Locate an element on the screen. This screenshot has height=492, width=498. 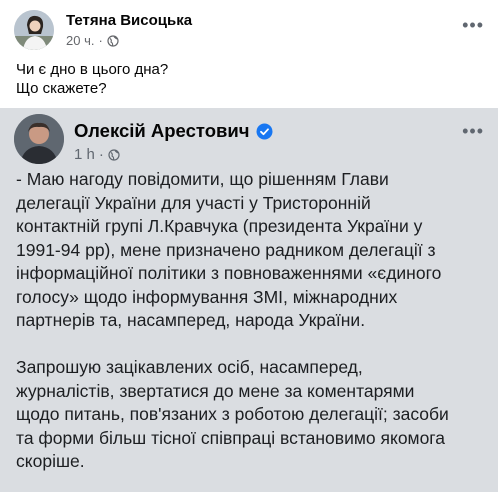
paragraph-line: скоріше. is located at coordinates (50, 461).